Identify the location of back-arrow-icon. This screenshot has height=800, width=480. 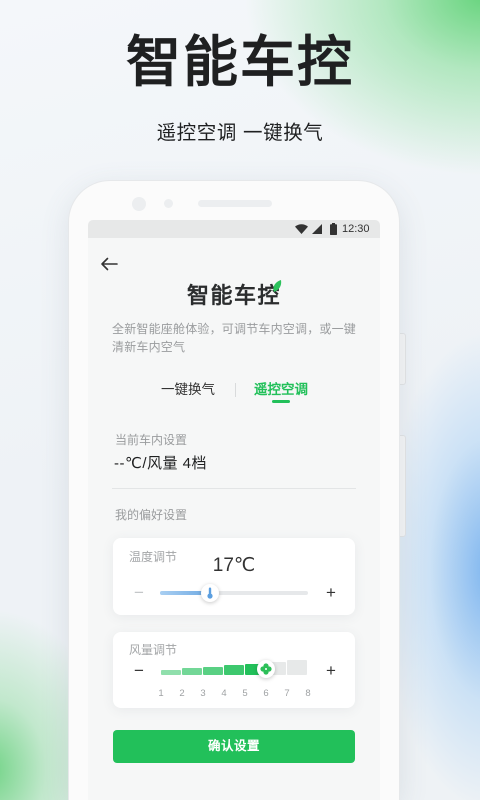
(109, 264).